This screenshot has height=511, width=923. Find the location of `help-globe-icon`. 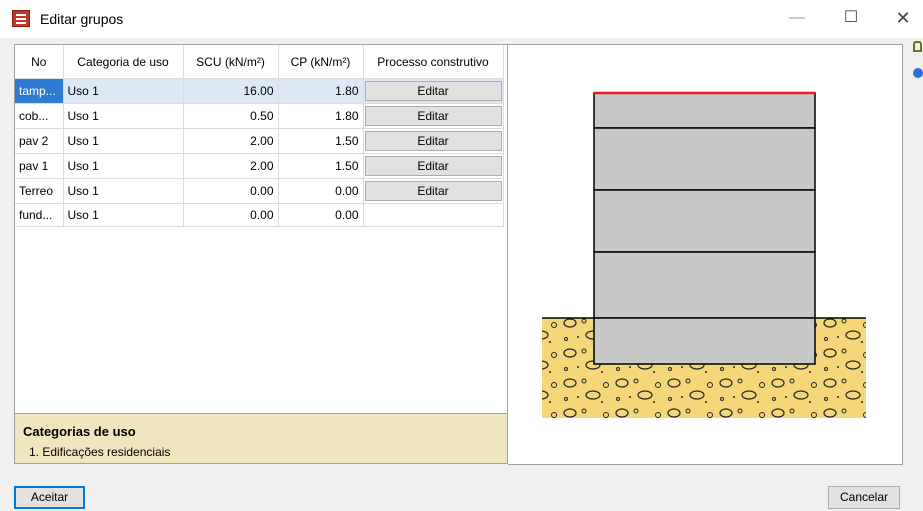

help-globe-icon is located at coordinates (918, 73).